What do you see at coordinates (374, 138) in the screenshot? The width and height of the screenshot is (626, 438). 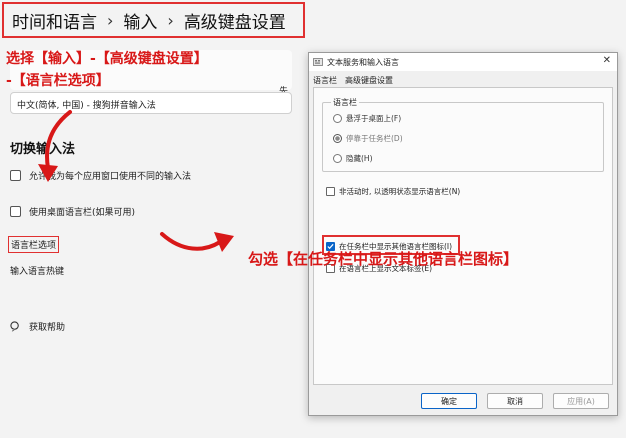 I see `radio-dock-taskbar-label: 停靠于任务栏(D)` at bounding box center [374, 138].